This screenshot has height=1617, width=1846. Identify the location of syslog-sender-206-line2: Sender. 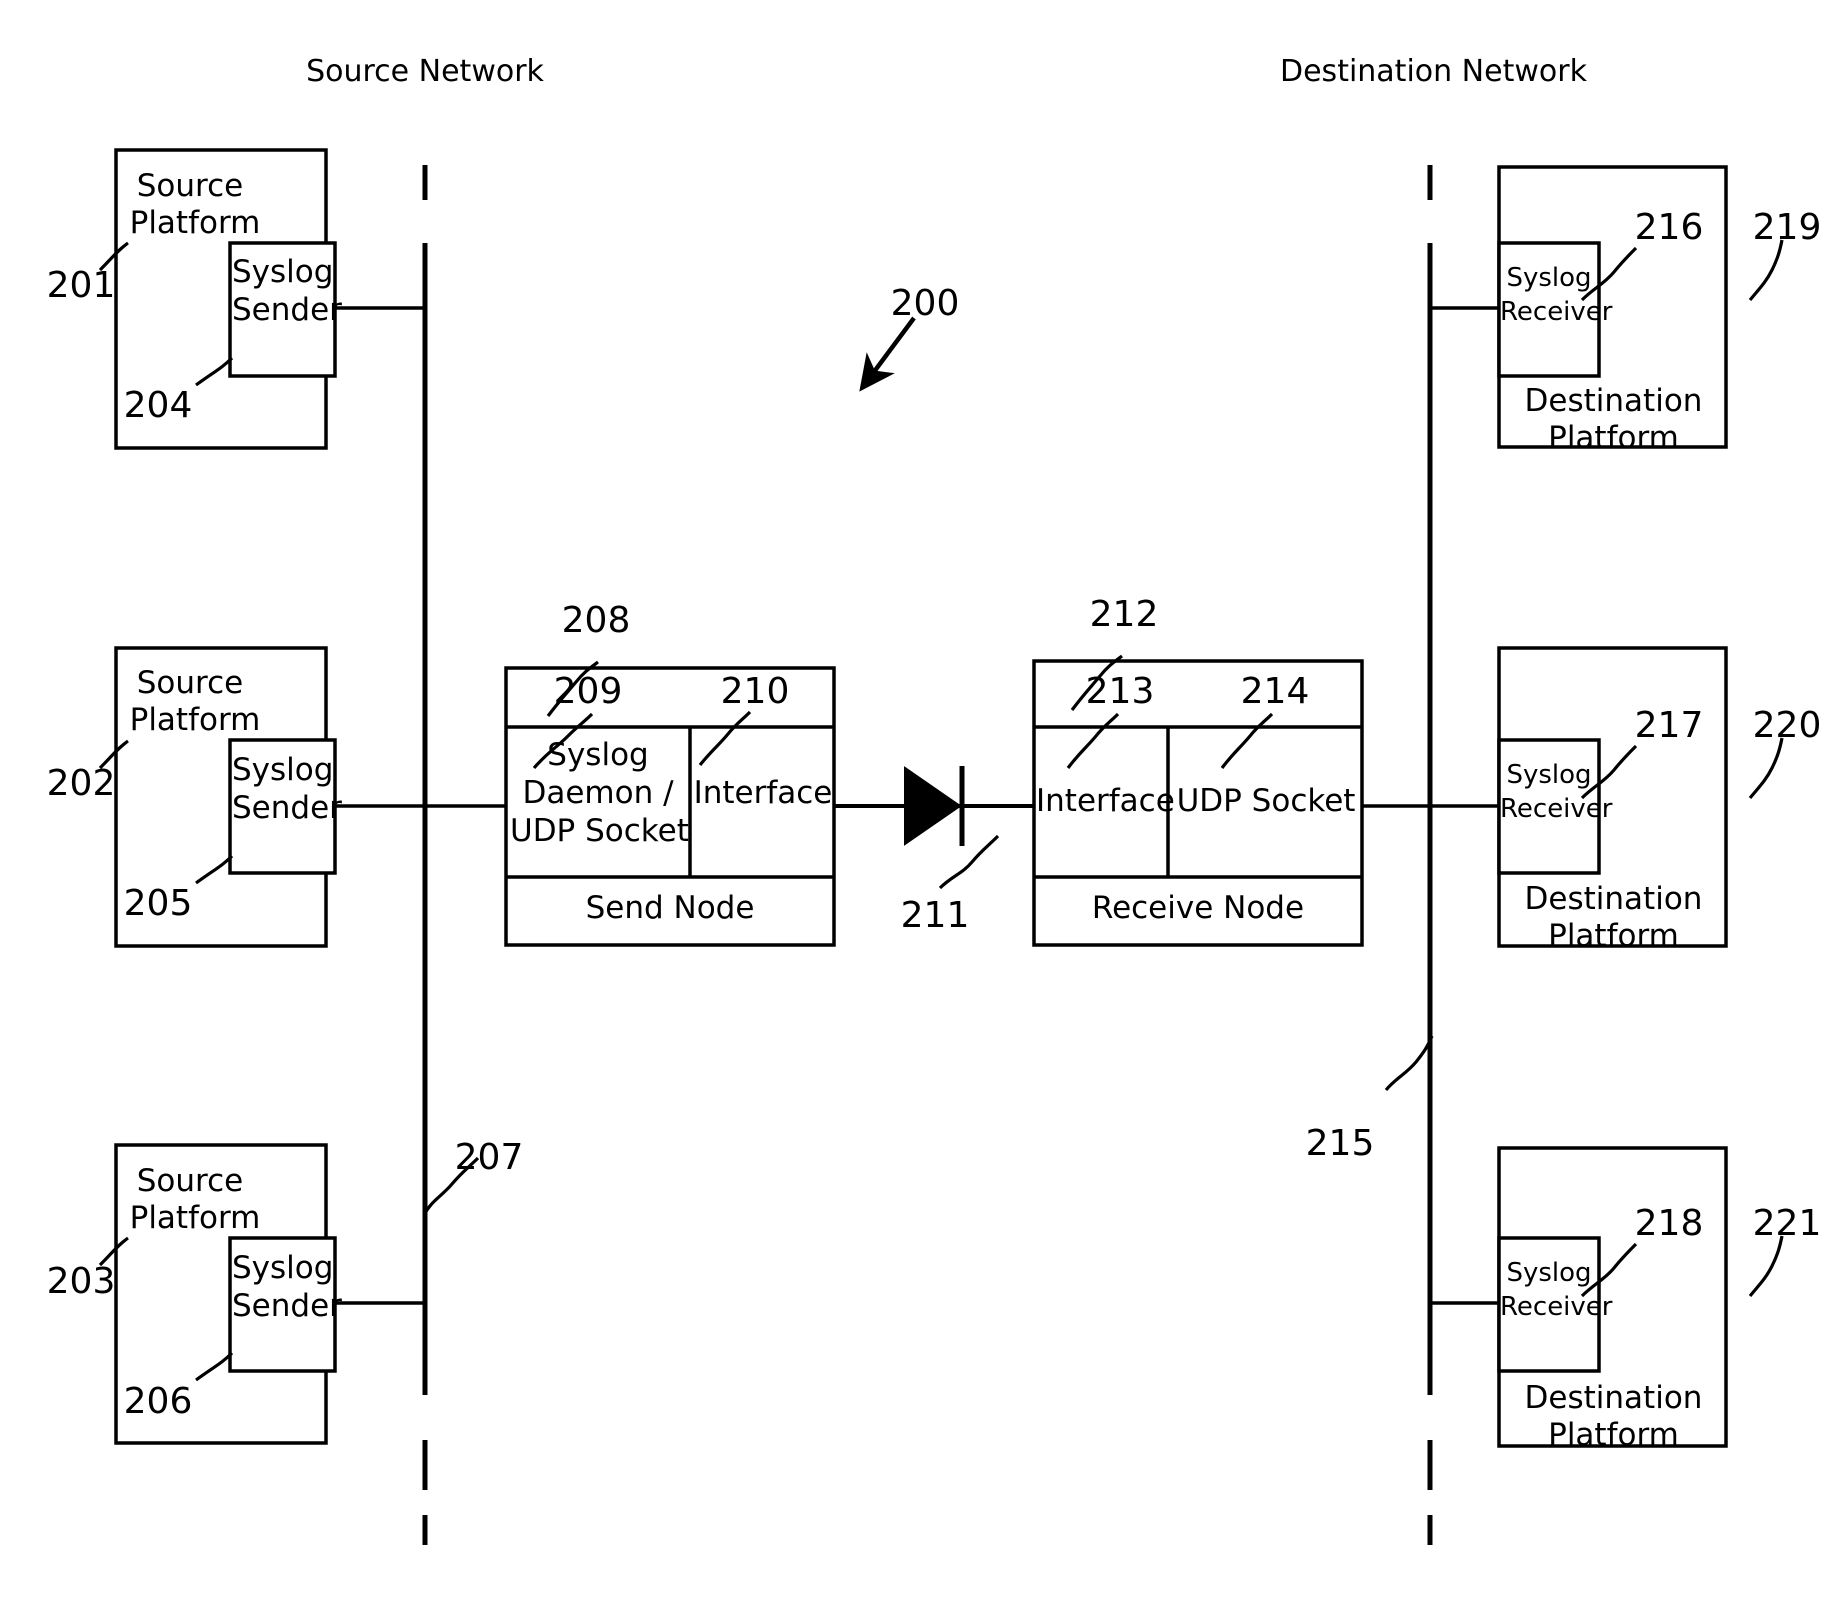
(287, 1306).